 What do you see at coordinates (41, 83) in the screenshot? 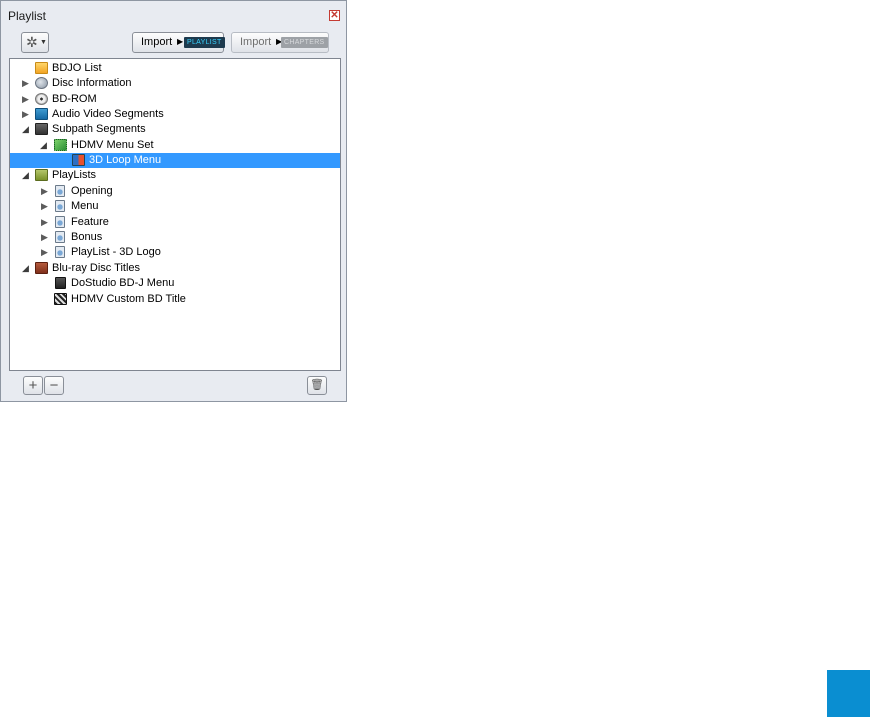
I see `disc-info-icon` at bounding box center [41, 83].